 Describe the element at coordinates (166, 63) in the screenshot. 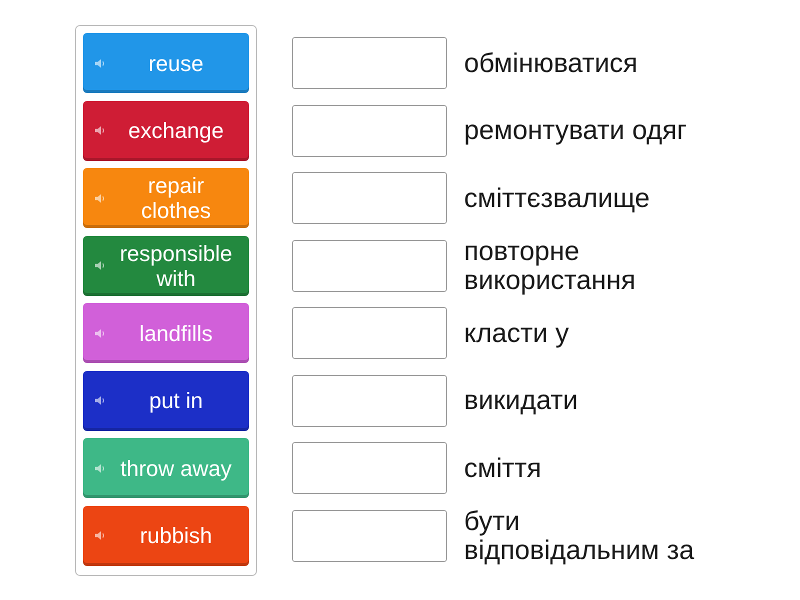

I see `word-tile: reuse` at that location.